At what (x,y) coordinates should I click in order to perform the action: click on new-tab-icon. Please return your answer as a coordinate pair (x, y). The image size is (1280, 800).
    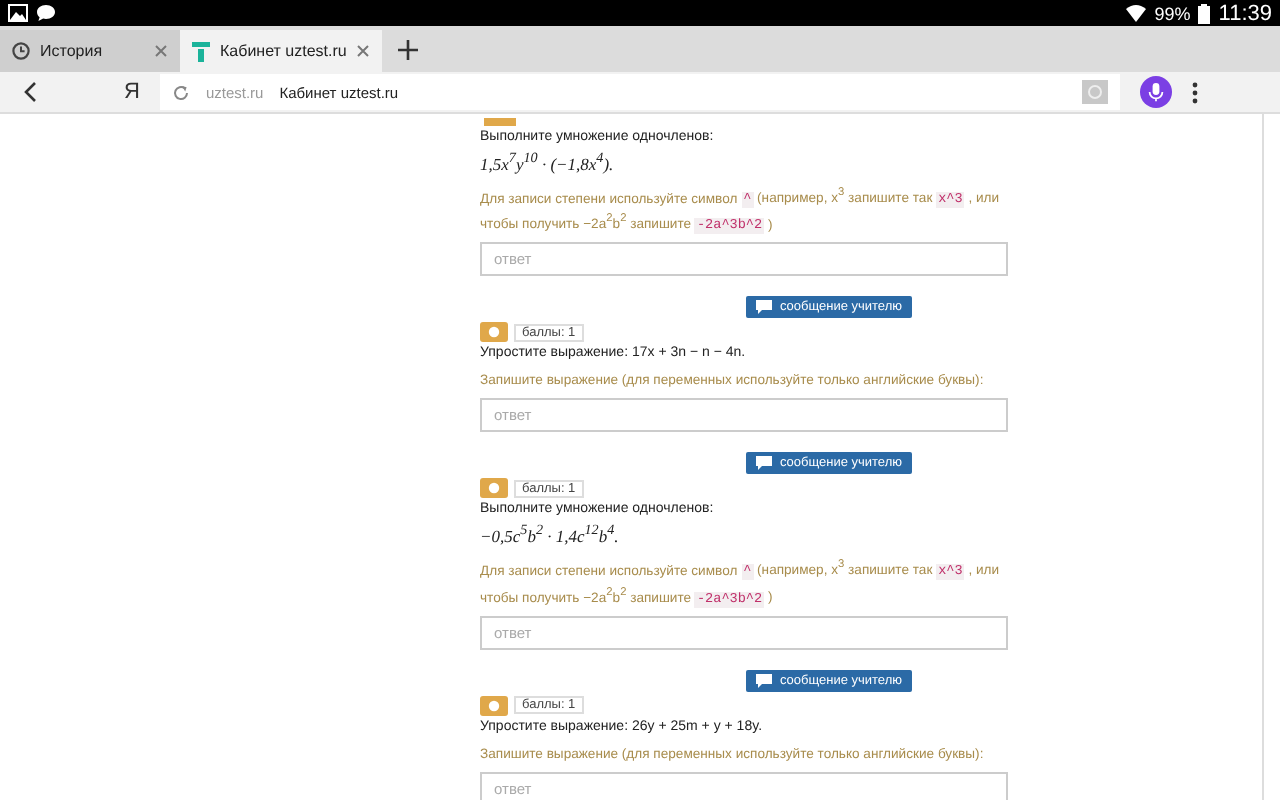
    Looking at the image, I should click on (408, 50).